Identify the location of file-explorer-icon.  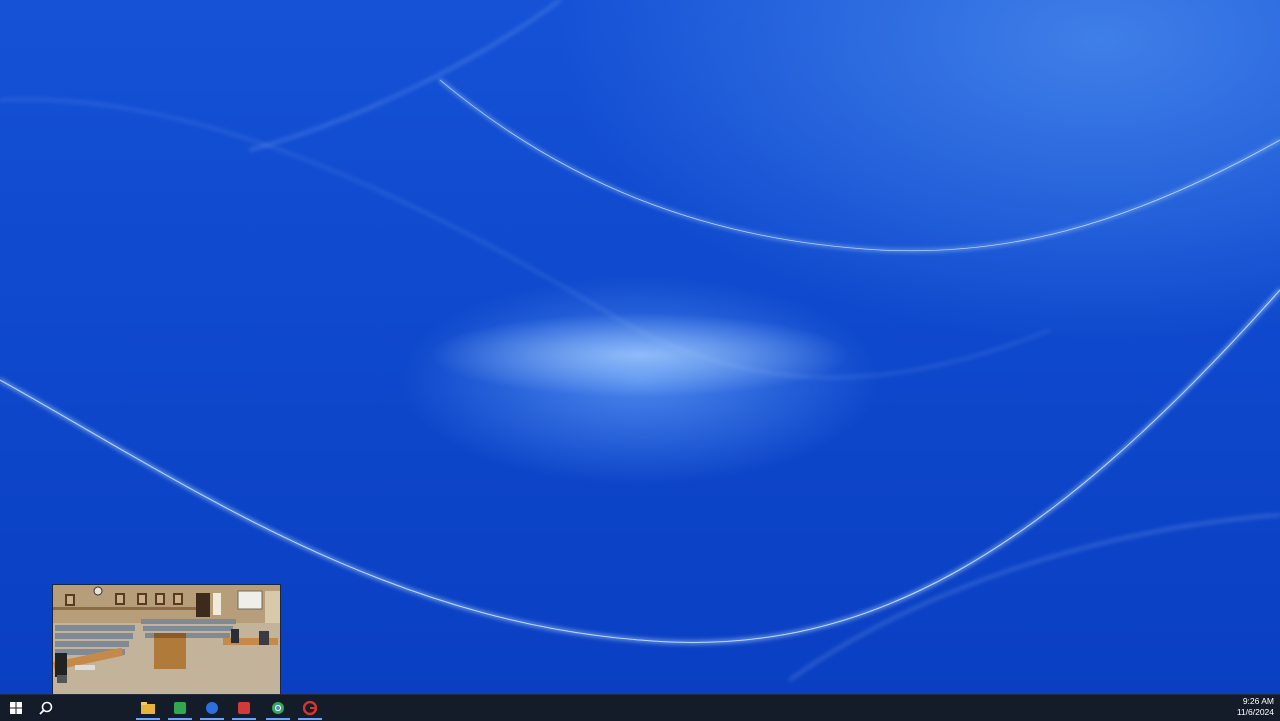
(148, 708).